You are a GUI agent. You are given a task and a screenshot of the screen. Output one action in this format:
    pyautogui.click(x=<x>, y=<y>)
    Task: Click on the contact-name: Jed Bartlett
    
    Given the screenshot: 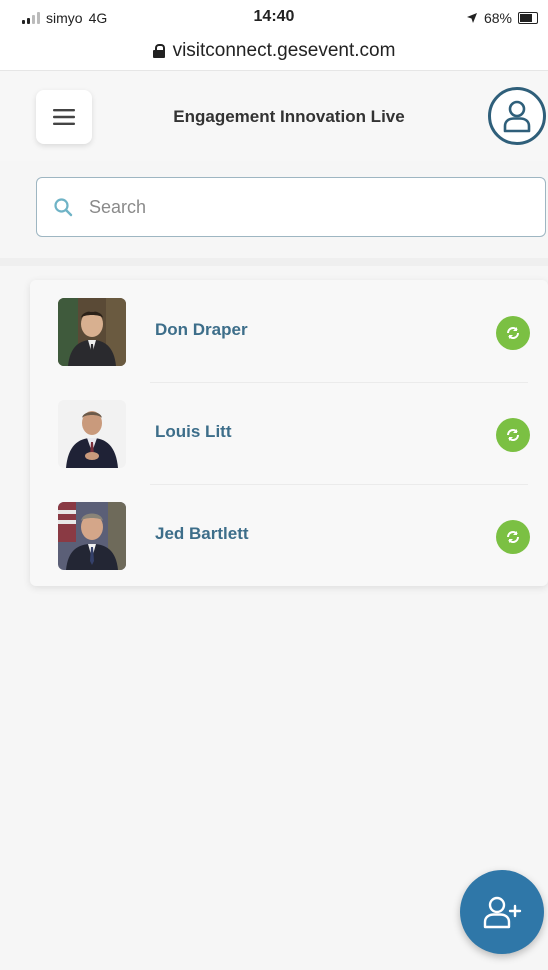 What is the action you would take?
    pyautogui.click(x=202, y=533)
    